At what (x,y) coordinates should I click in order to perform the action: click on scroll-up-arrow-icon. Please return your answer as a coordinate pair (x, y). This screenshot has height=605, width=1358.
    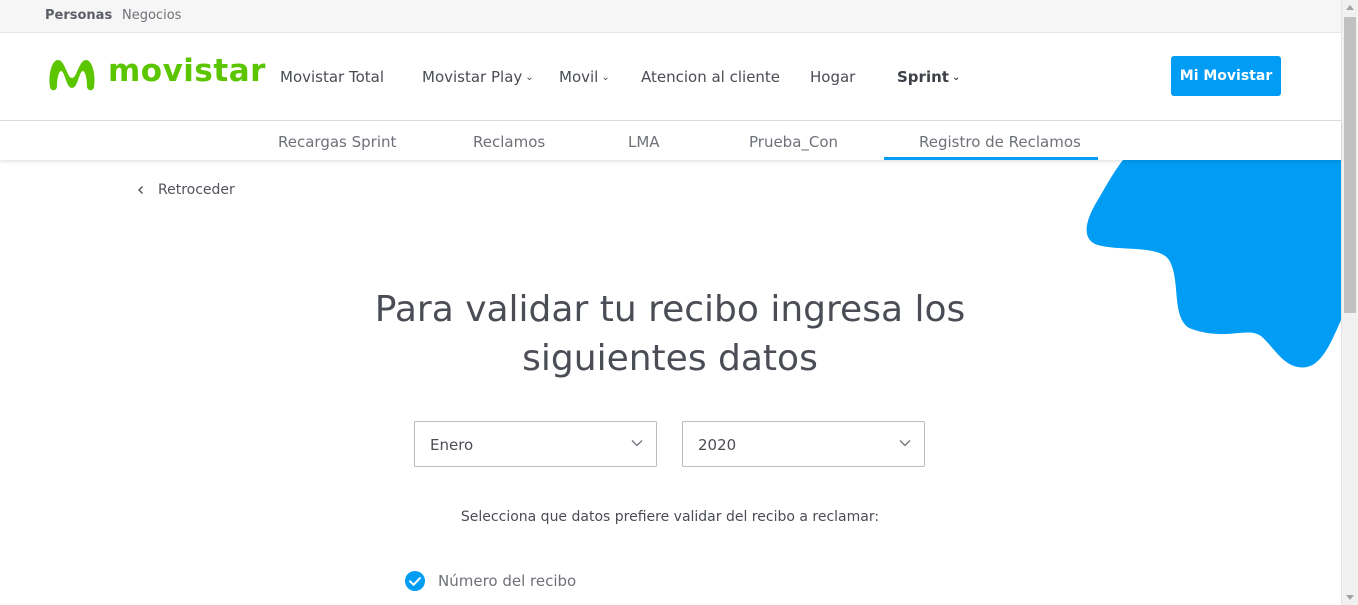
    Looking at the image, I should click on (1350, 7).